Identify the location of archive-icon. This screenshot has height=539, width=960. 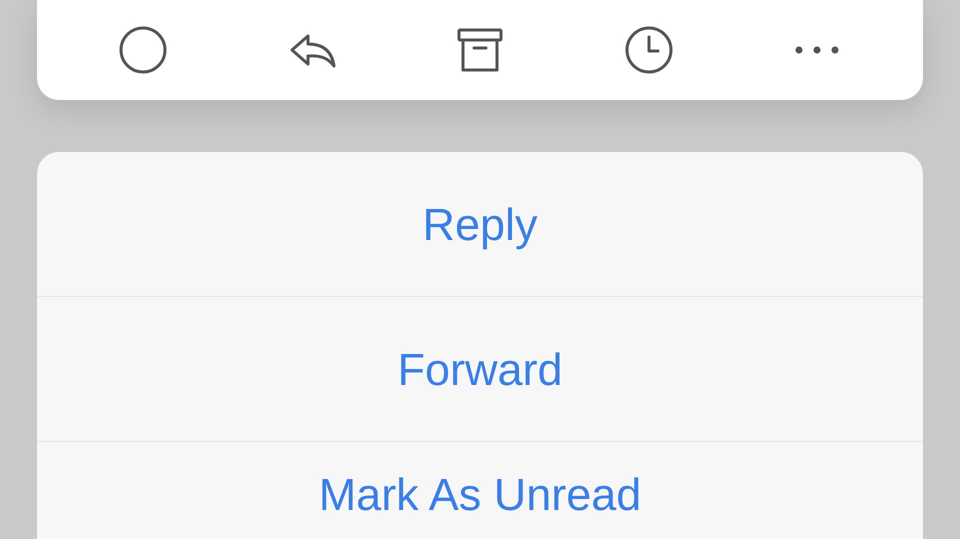
(480, 50).